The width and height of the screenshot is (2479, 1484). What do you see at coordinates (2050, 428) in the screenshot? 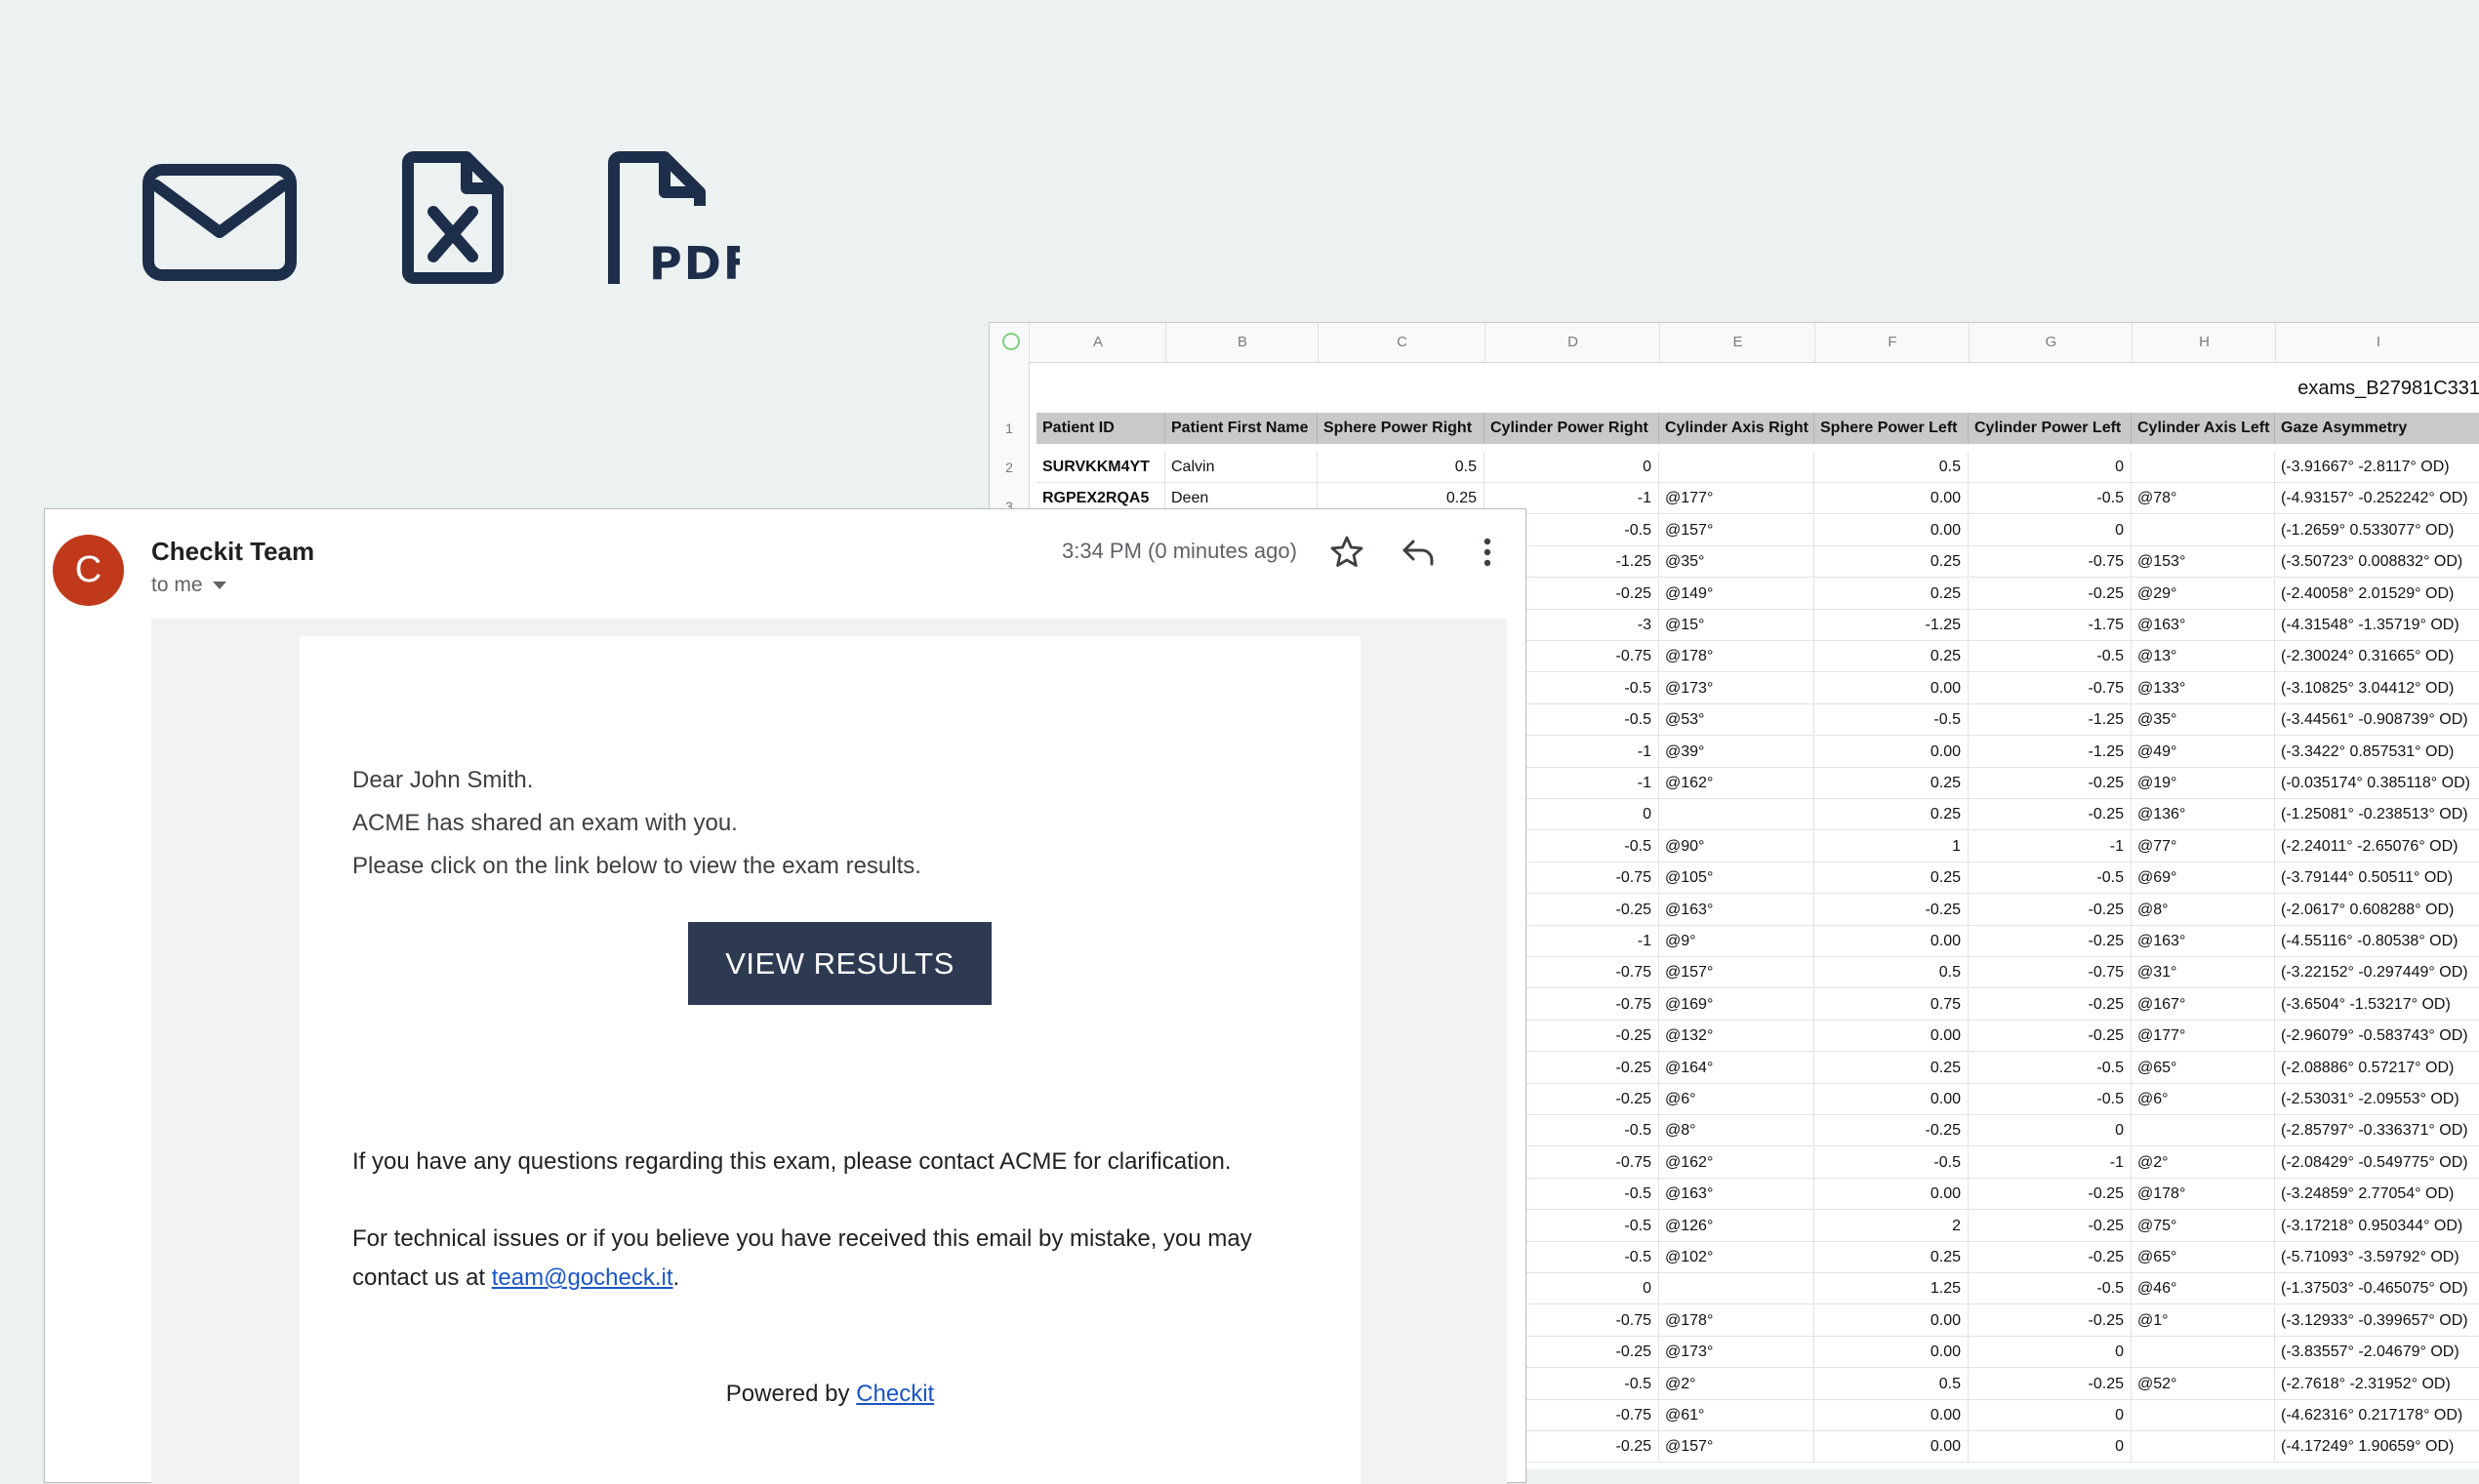
I see `header-cell: Cylinder Power Left` at bounding box center [2050, 428].